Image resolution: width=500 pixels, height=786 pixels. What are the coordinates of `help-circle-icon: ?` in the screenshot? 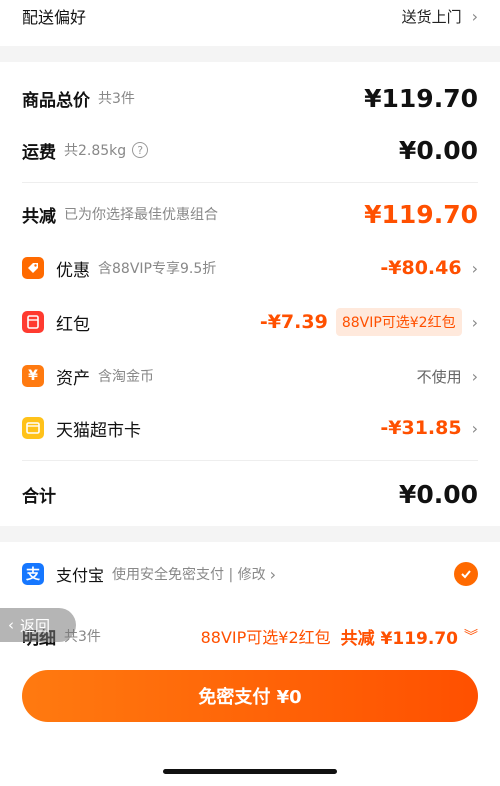 It's located at (140, 150).